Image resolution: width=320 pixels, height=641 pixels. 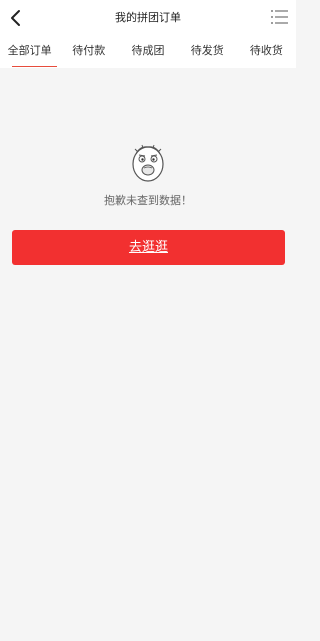 I want to click on empty-message: 抱歉未查到数据！, so click(x=148, y=200).